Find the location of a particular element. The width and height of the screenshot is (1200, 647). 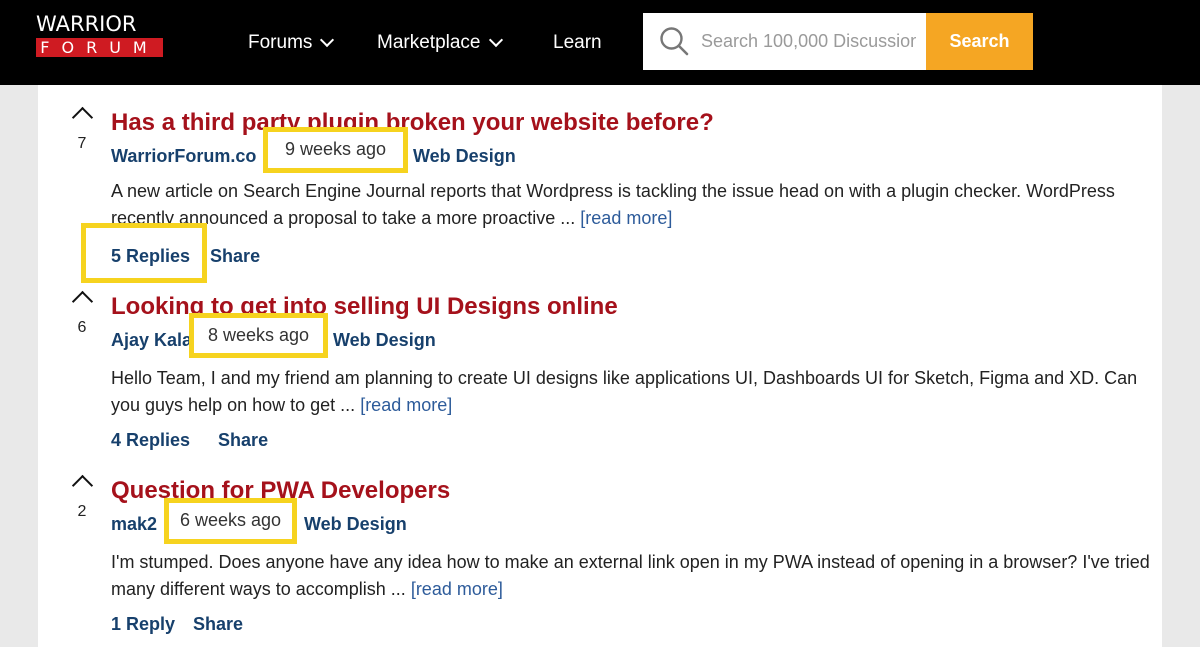

nav-learn-label: Learn is located at coordinates (577, 42).